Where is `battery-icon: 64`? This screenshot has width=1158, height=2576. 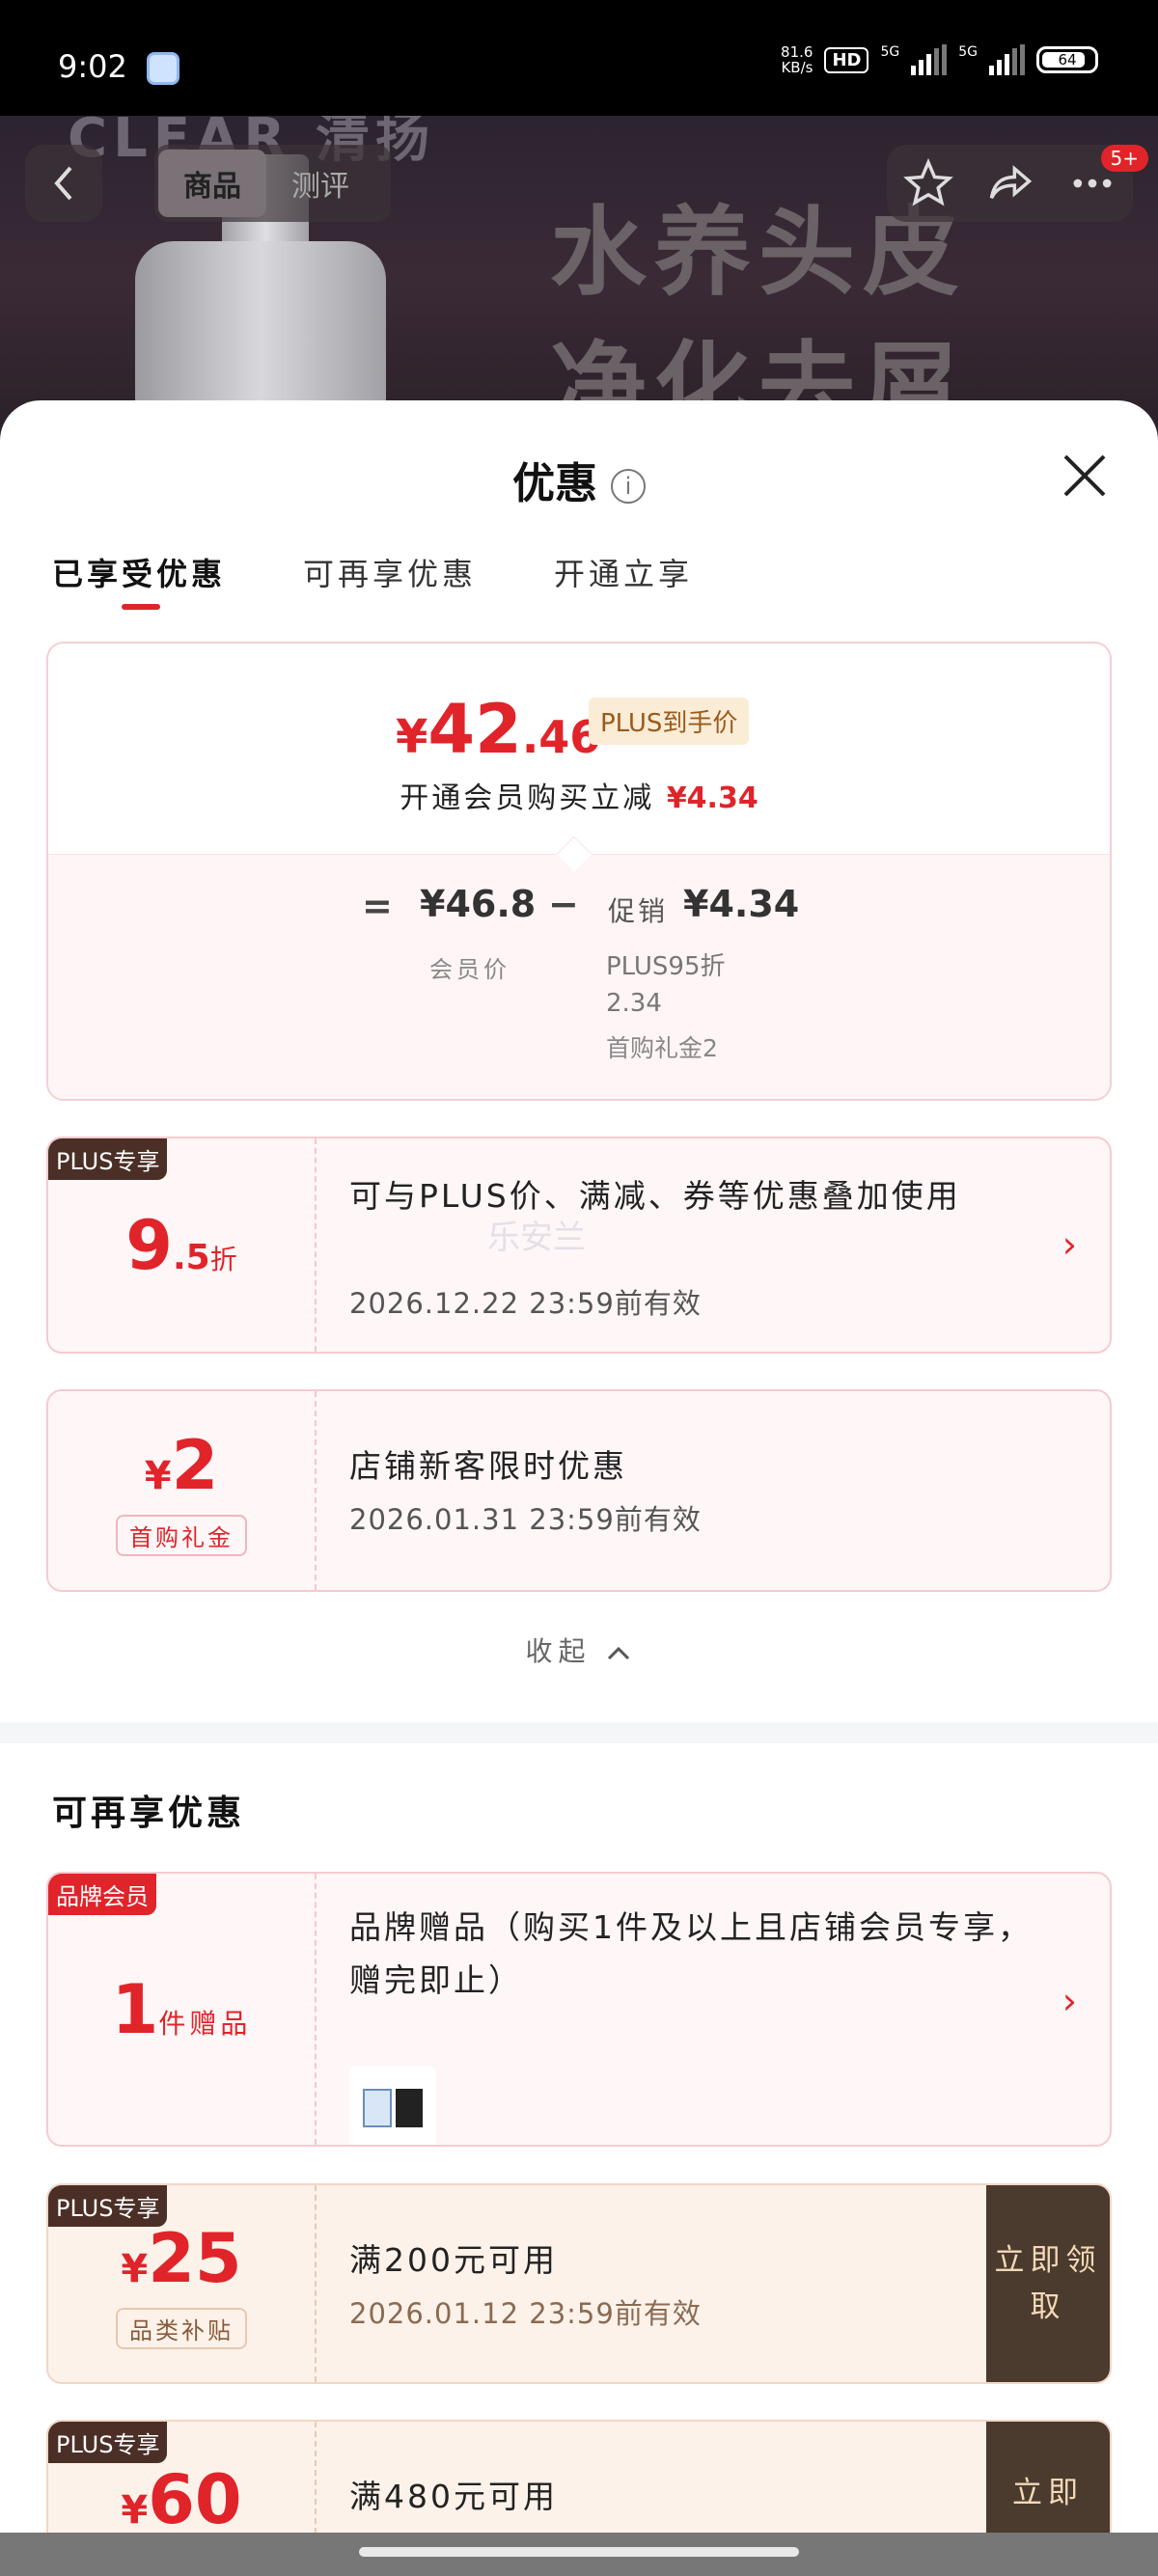
battery-icon: 64 is located at coordinates (1067, 60).